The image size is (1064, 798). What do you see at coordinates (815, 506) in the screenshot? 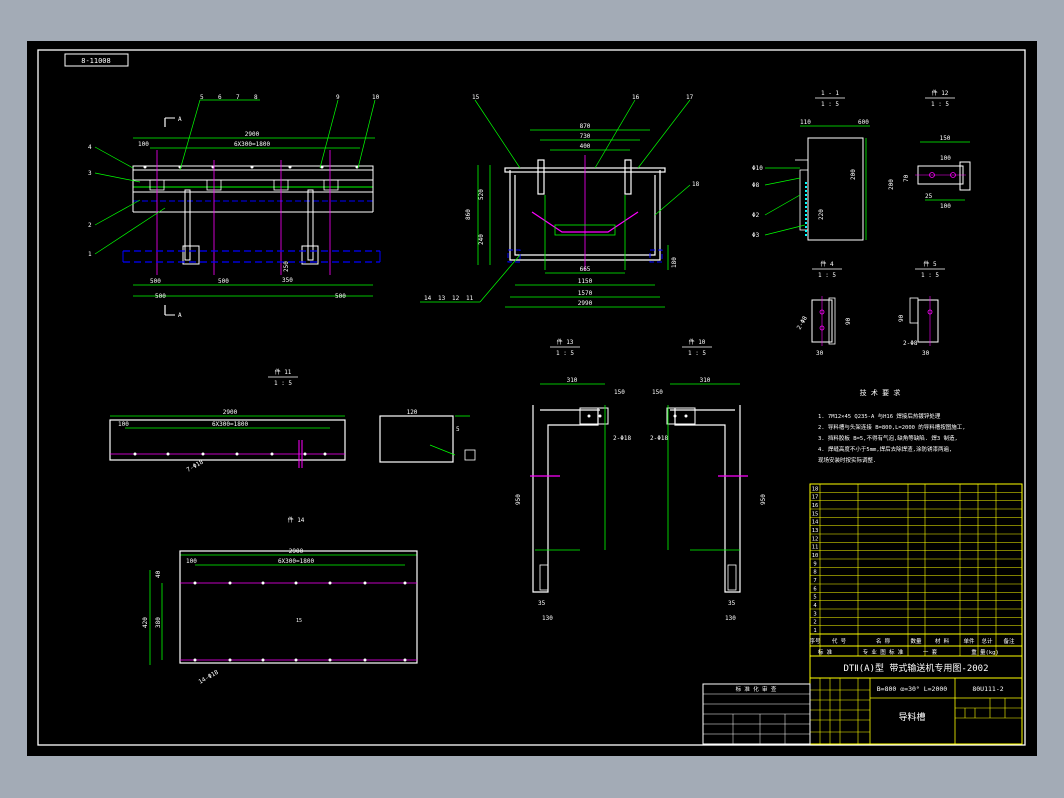
I see `parts-table-row-no: 16` at bounding box center [815, 506].